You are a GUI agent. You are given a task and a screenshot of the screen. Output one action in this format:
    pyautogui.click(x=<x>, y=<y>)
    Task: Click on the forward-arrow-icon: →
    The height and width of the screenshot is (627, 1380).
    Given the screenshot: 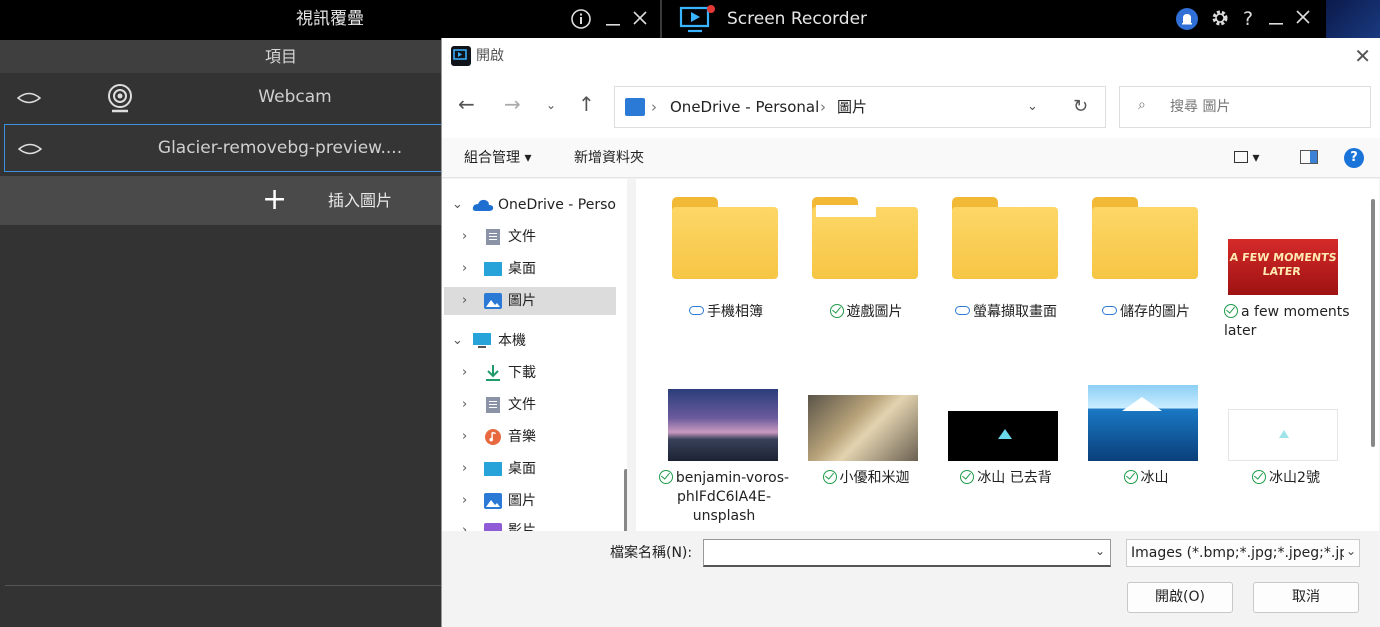 What is the action you would take?
    pyautogui.click(x=512, y=104)
    